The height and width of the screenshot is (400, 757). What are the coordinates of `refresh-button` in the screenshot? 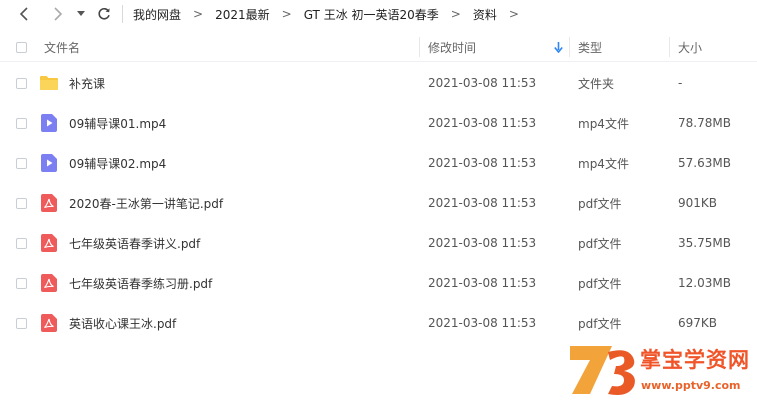 It's located at (104, 14).